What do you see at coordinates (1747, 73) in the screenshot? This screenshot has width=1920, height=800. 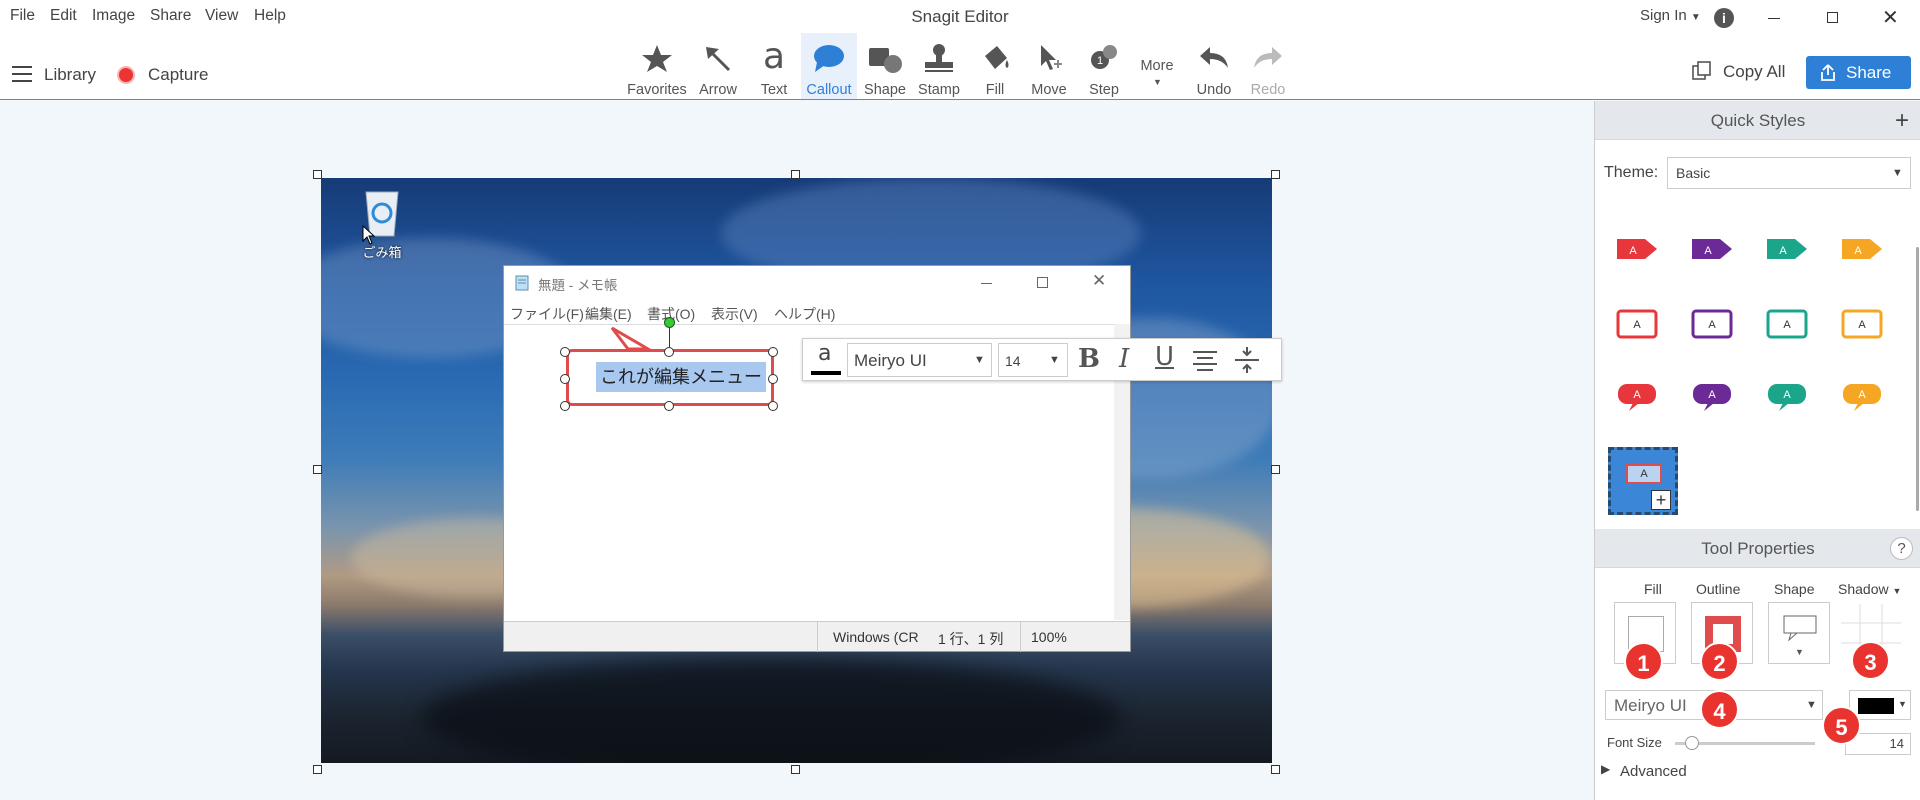 I see `copy-all-button: Copy All` at bounding box center [1747, 73].